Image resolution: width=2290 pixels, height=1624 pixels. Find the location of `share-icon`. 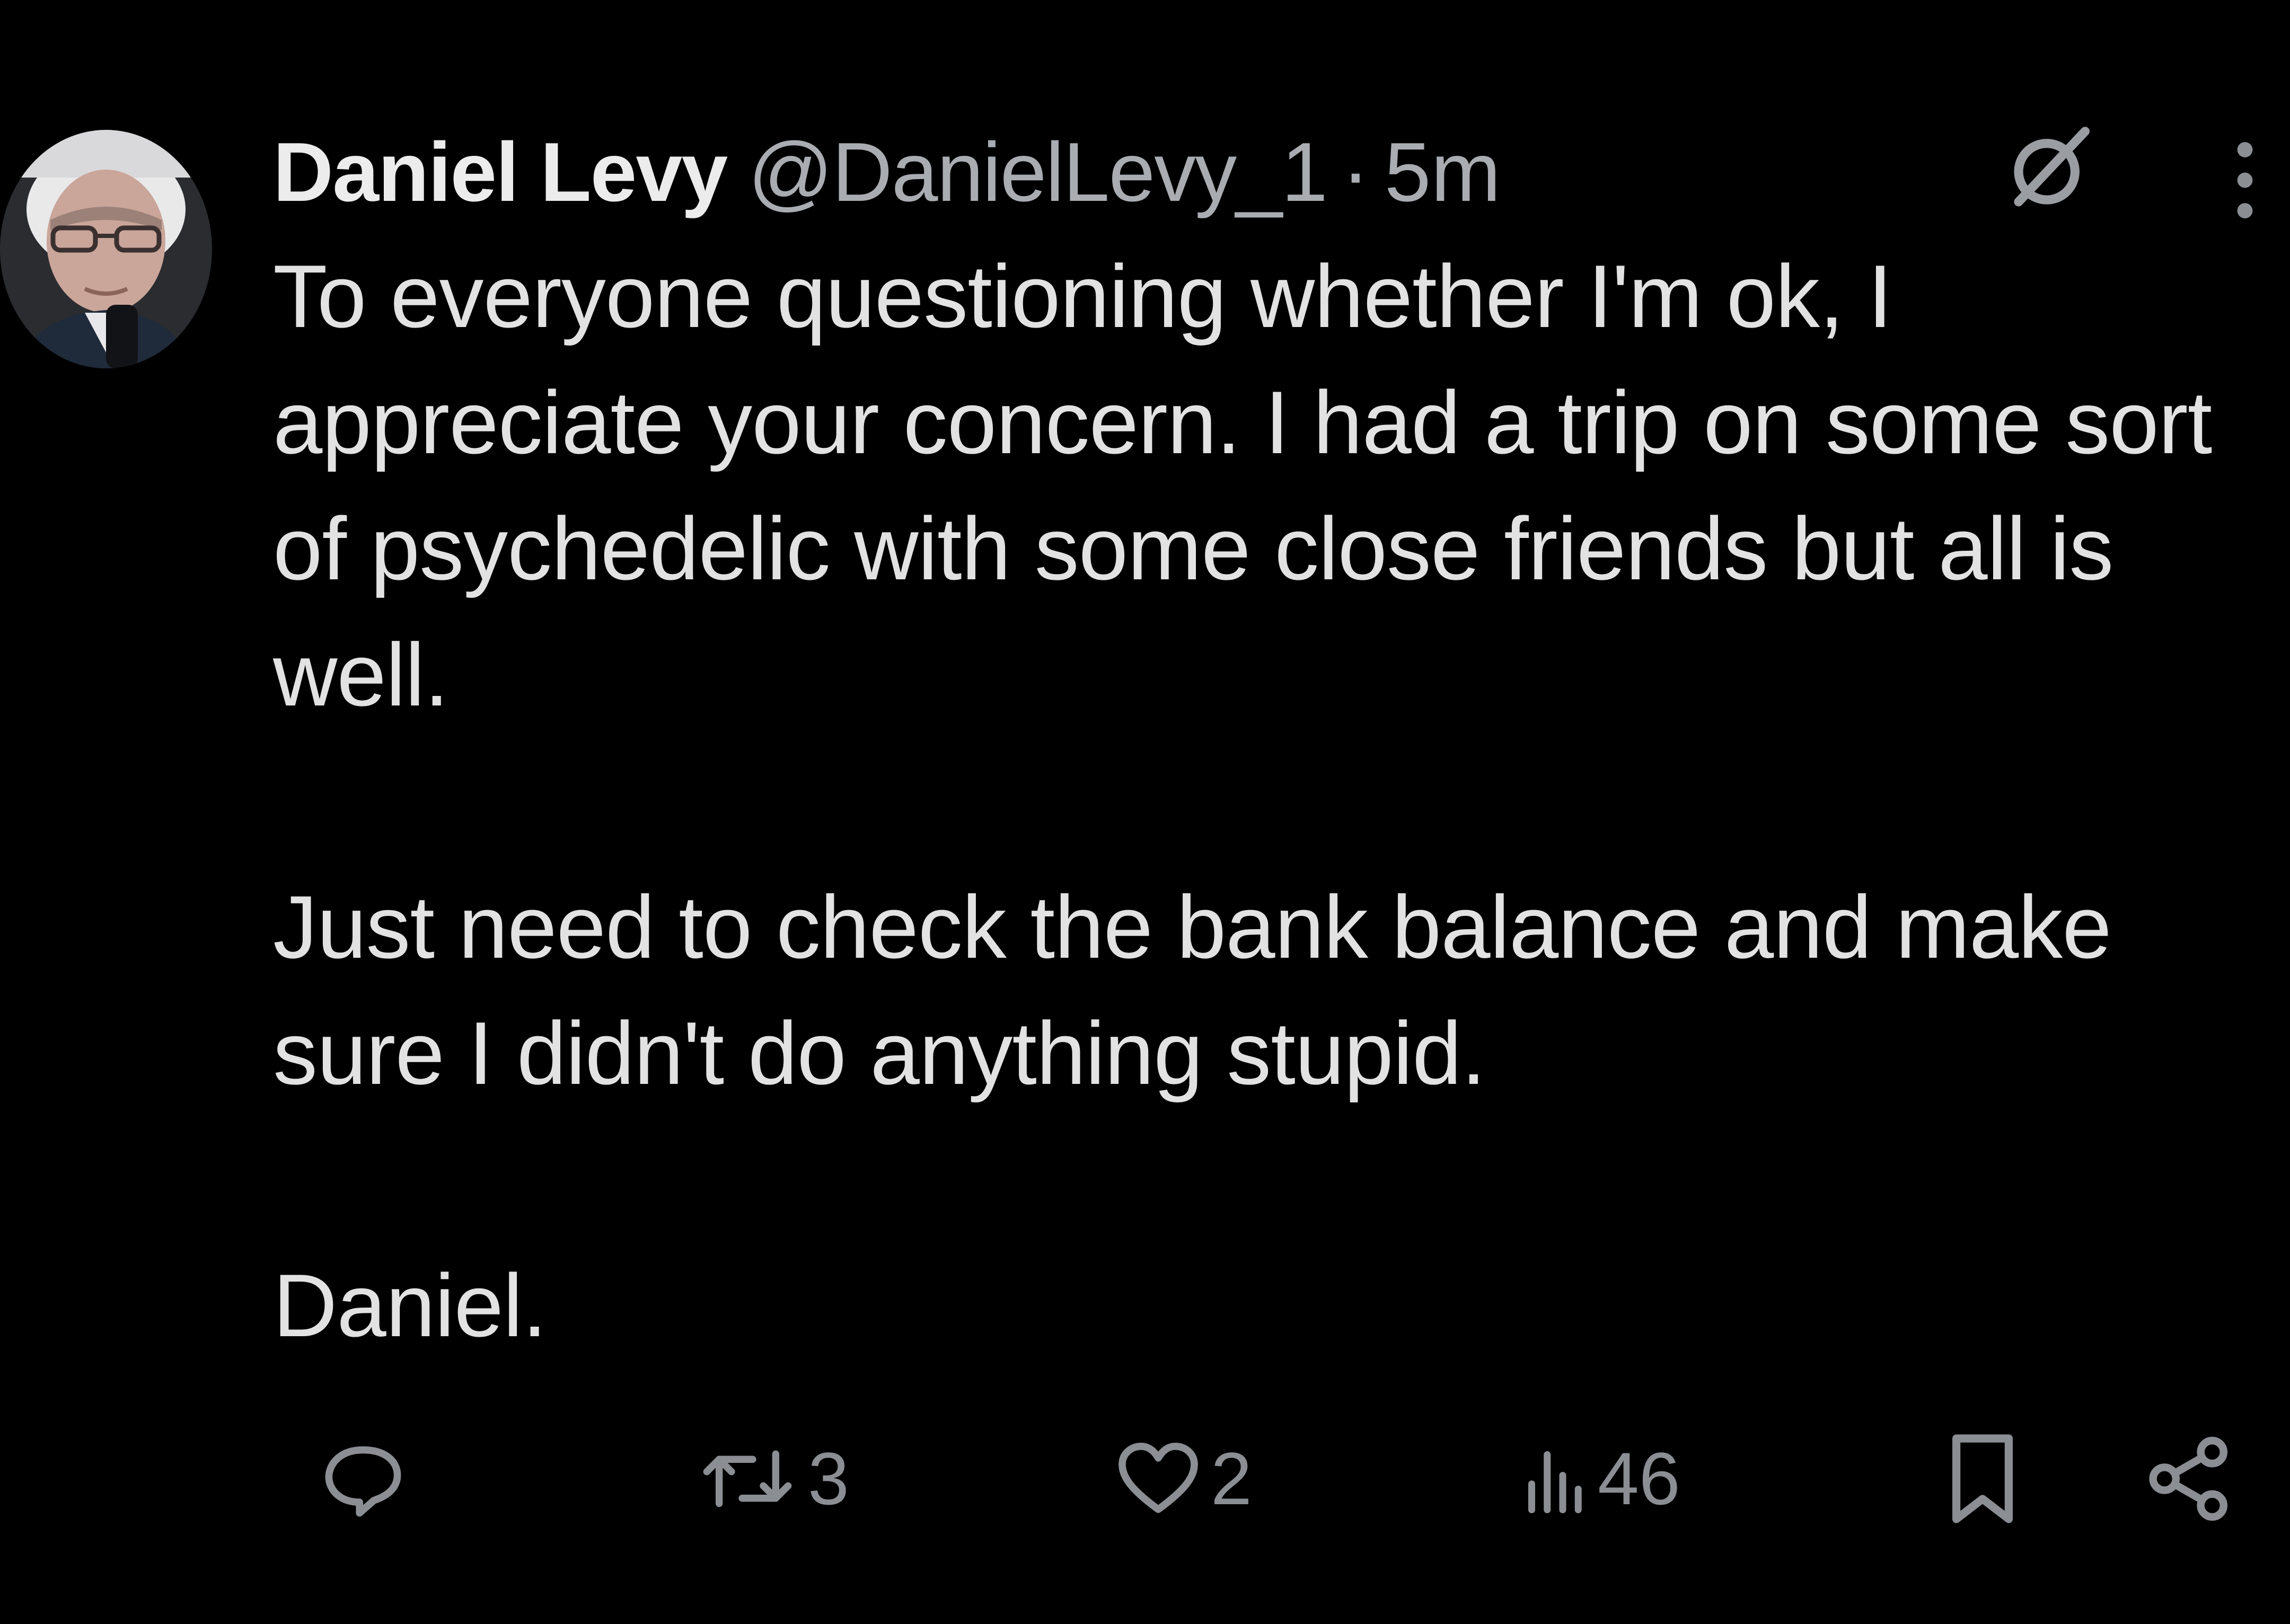

share-icon is located at coordinates (2188, 1478).